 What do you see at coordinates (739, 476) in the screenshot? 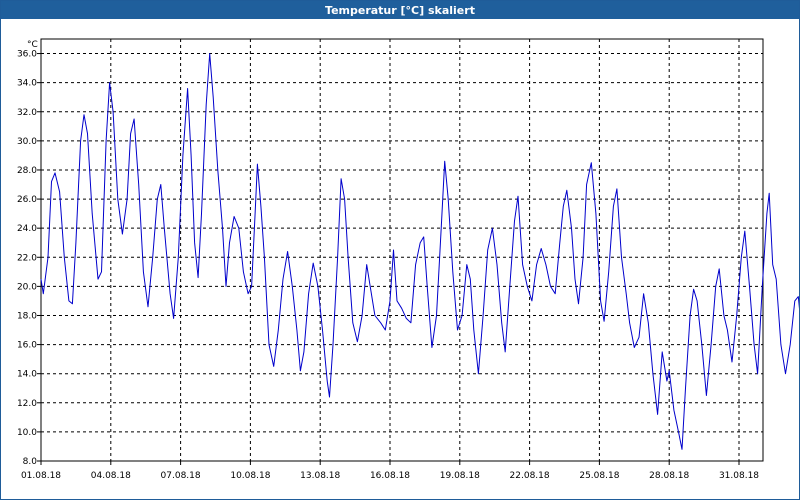
I see `x-tick-label: 31.08.18` at bounding box center [739, 476].